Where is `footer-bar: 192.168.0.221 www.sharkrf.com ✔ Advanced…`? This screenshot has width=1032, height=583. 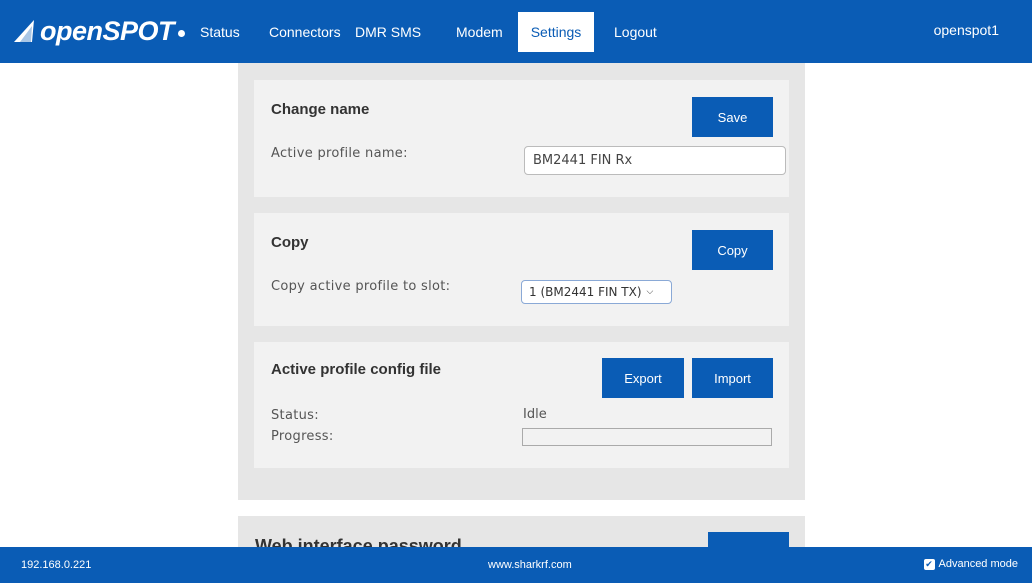 footer-bar: 192.168.0.221 www.sharkrf.com ✔ Advanced… is located at coordinates (516, 565).